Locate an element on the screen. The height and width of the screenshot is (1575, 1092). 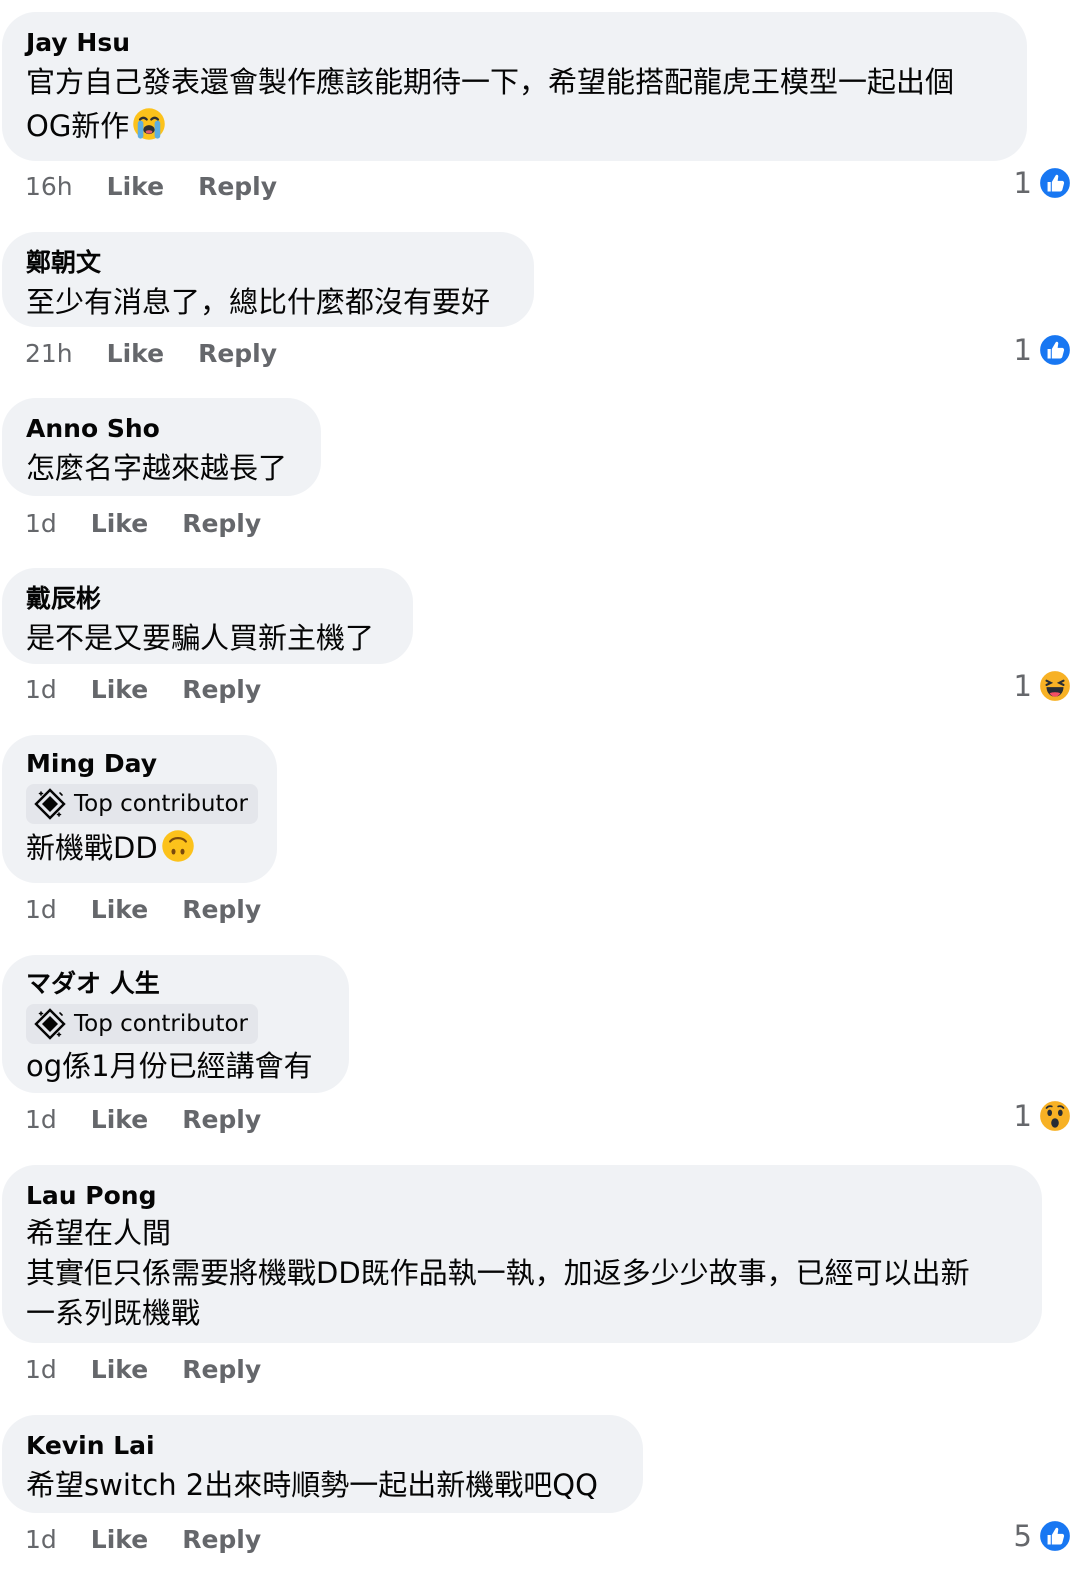
comment-author: 戴辰彬 is located at coordinates (207, 599).